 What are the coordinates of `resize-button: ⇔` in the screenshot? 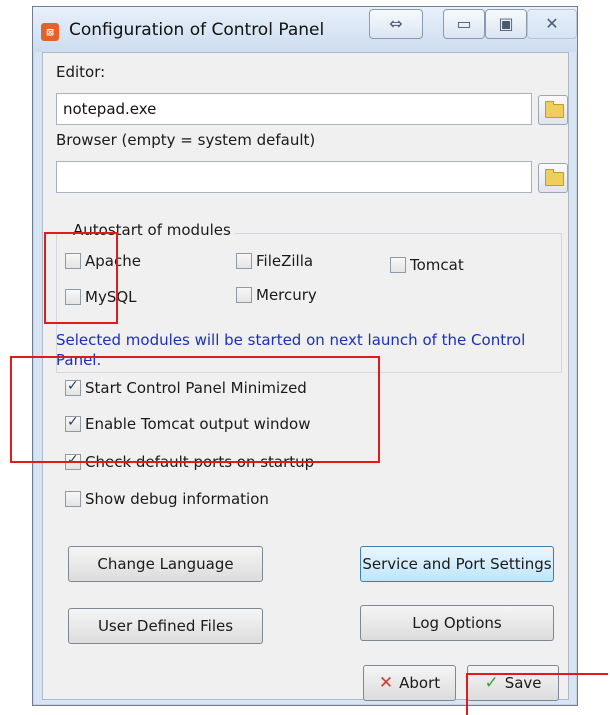 It's located at (396, 24).